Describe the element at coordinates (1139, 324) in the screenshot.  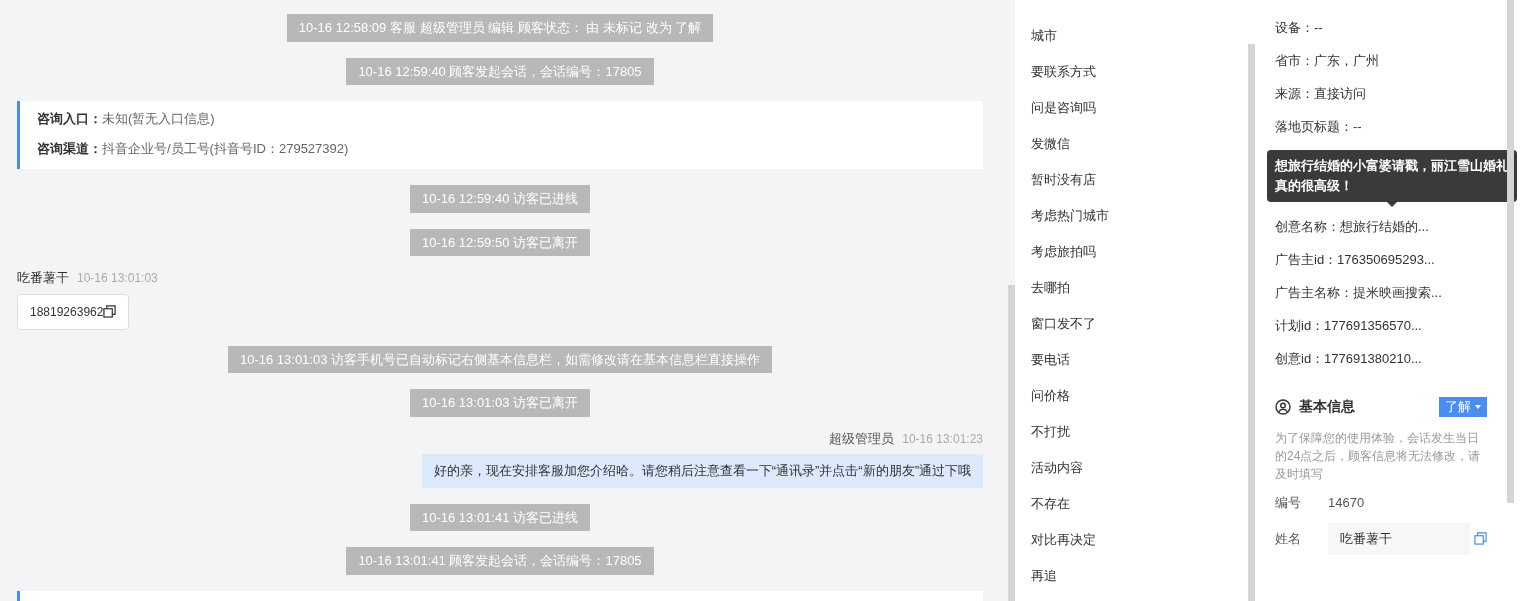
I see `quick-reply-tag: 窗口发不了` at that location.